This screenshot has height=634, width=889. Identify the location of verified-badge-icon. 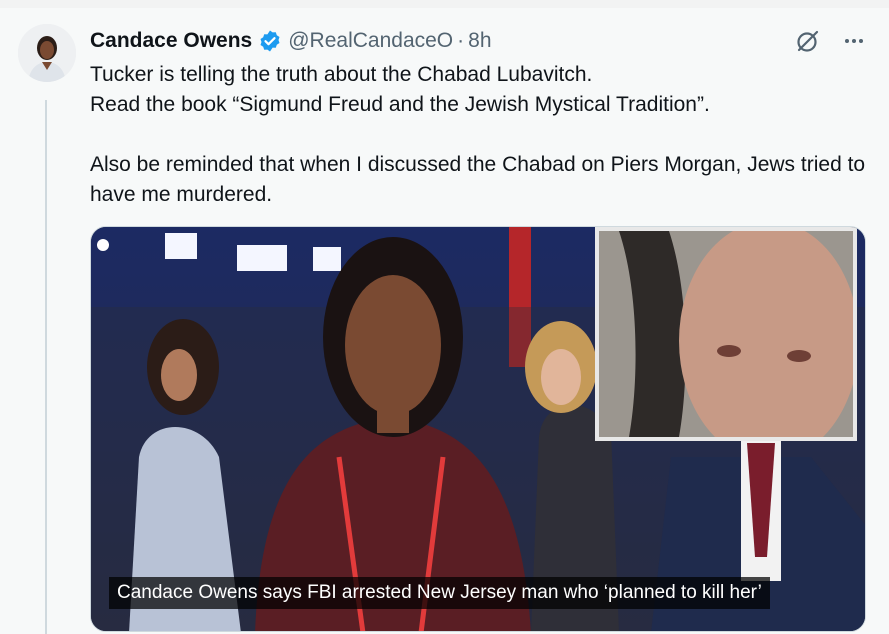
(270, 41).